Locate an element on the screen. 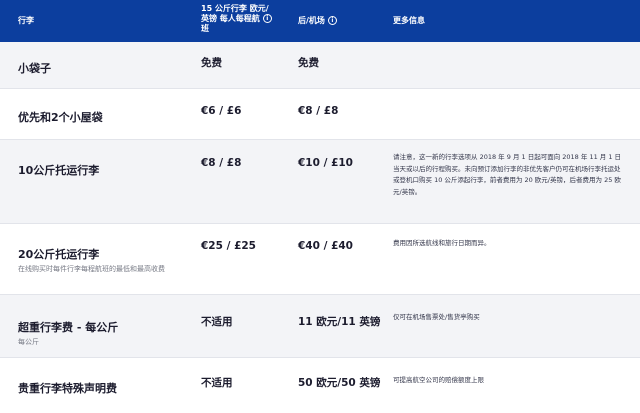 Image resolution: width=640 pixels, height=413 pixels. row-name: 超重行李费 - 每公斤 is located at coordinates (68, 327).